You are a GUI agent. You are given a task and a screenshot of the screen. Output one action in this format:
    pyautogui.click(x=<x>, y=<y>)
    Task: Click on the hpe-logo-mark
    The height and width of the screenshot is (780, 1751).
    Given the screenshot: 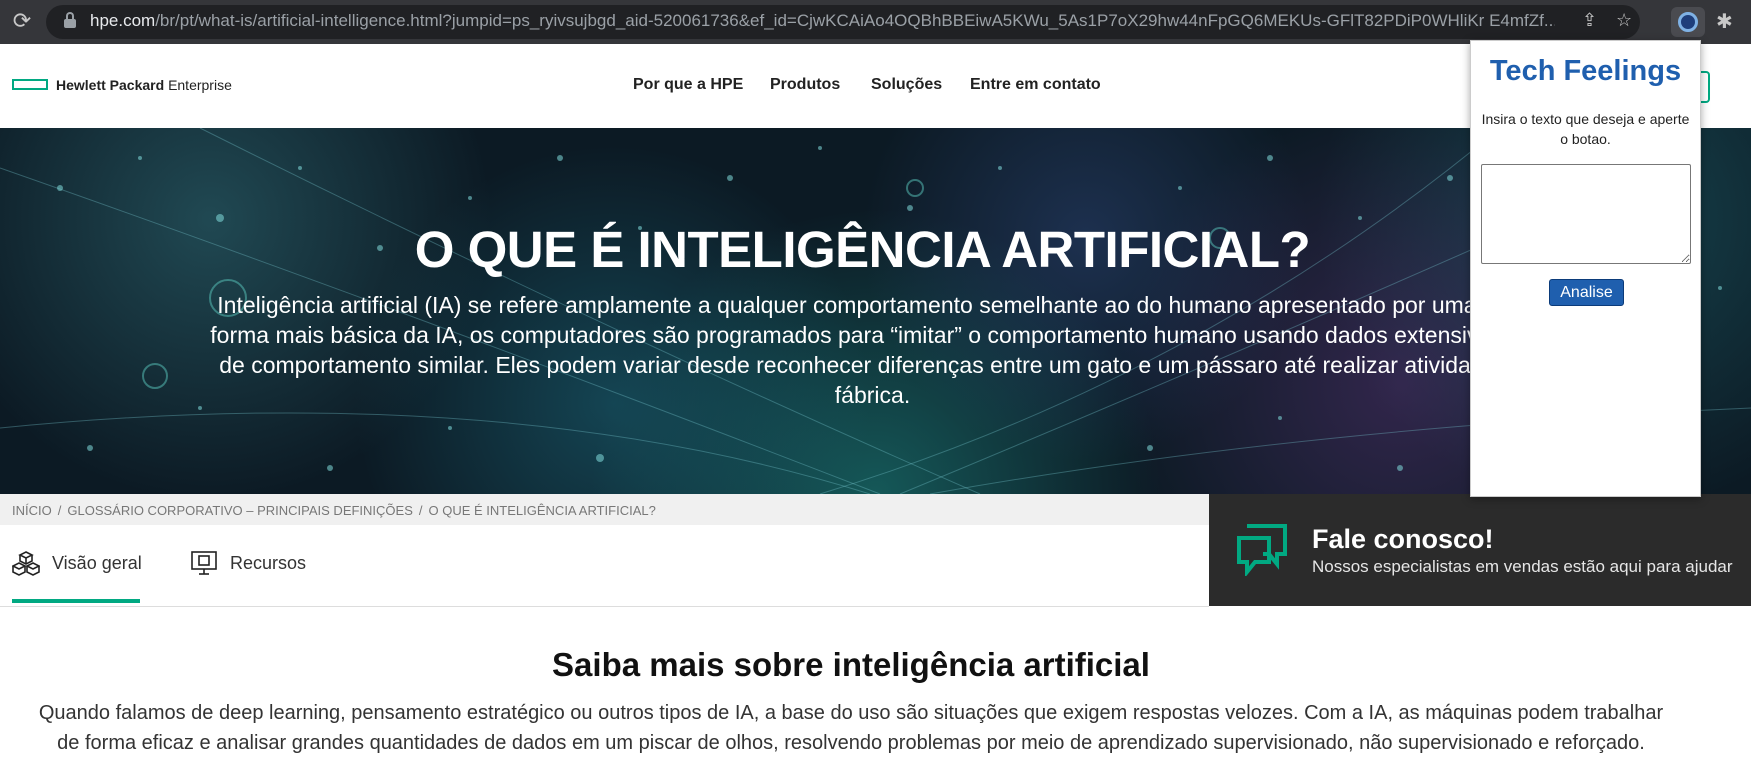 What is the action you would take?
    pyautogui.click(x=30, y=84)
    